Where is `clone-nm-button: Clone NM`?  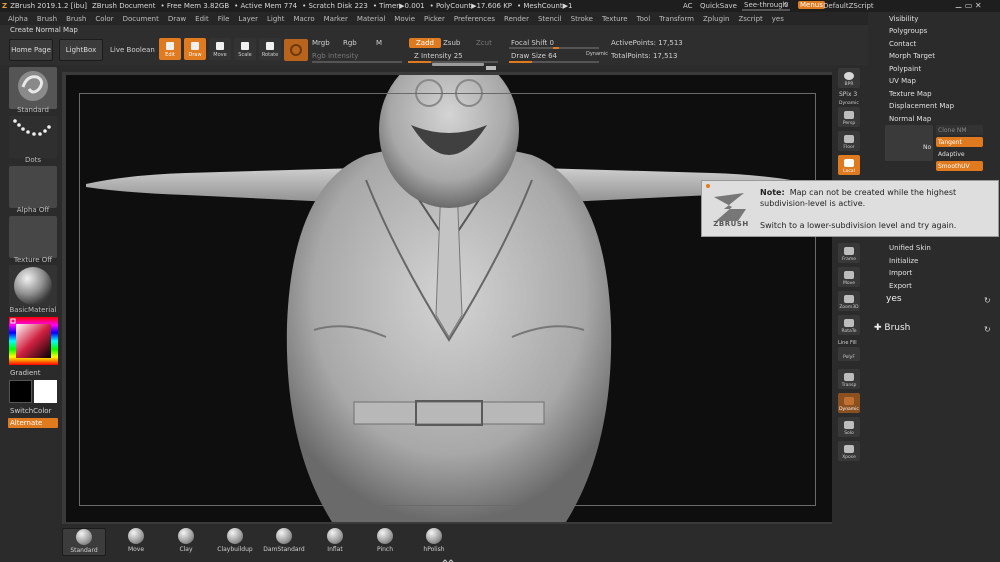
clone-nm-button: Clone NM is located at coordinates (959, 130).